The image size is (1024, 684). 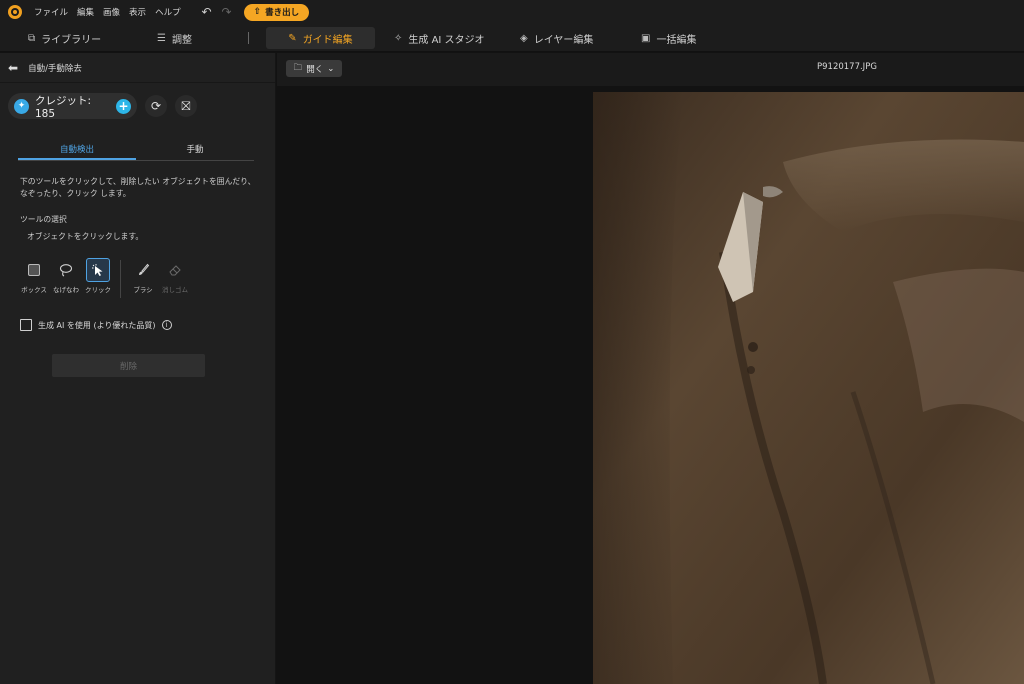 I want to click on tab-batch-edit: ▣ 一括編集, so click(x=668, y=38).